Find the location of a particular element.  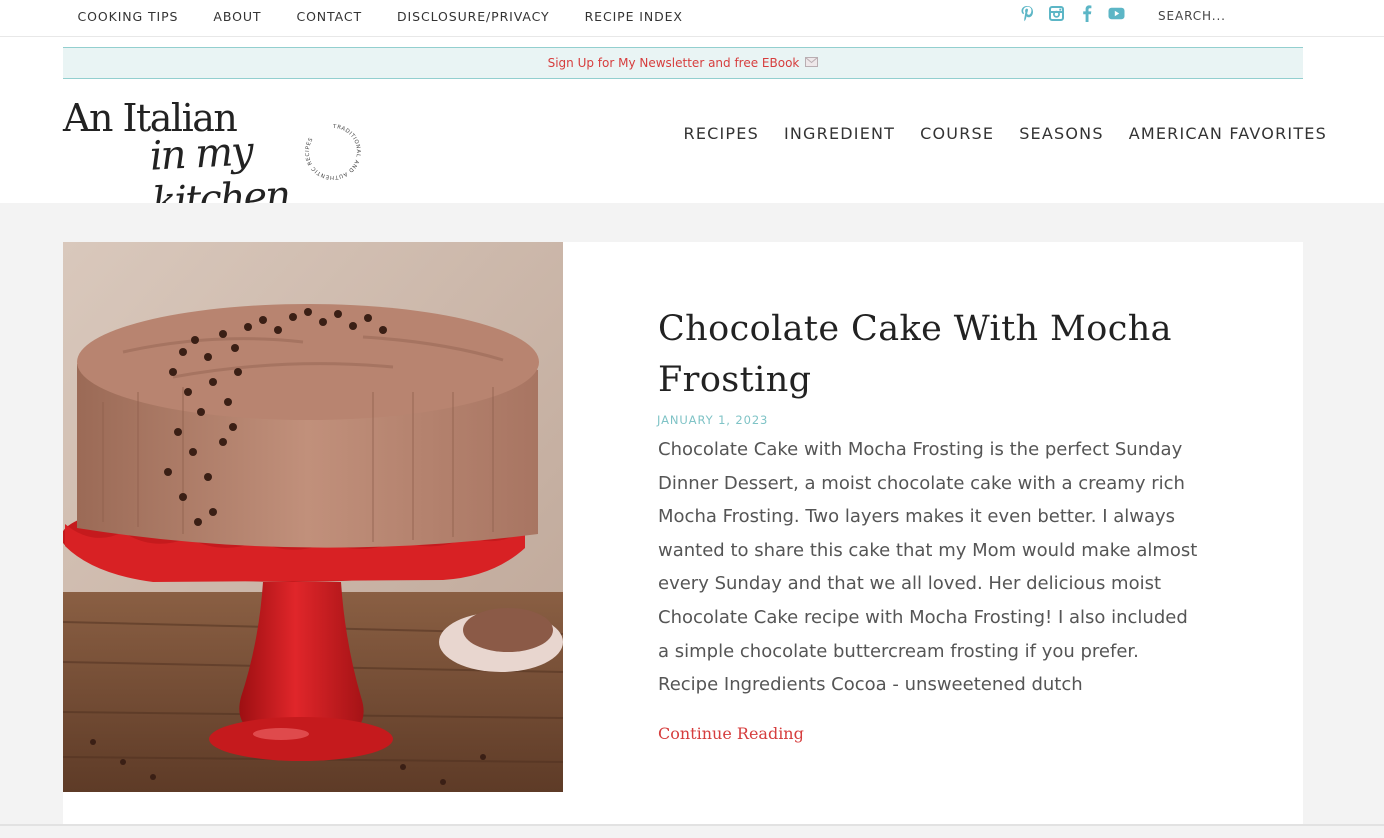

newsletter-banner-text: Sign Up for My Newsletter and free EBook is located at coordinates (673, 63).